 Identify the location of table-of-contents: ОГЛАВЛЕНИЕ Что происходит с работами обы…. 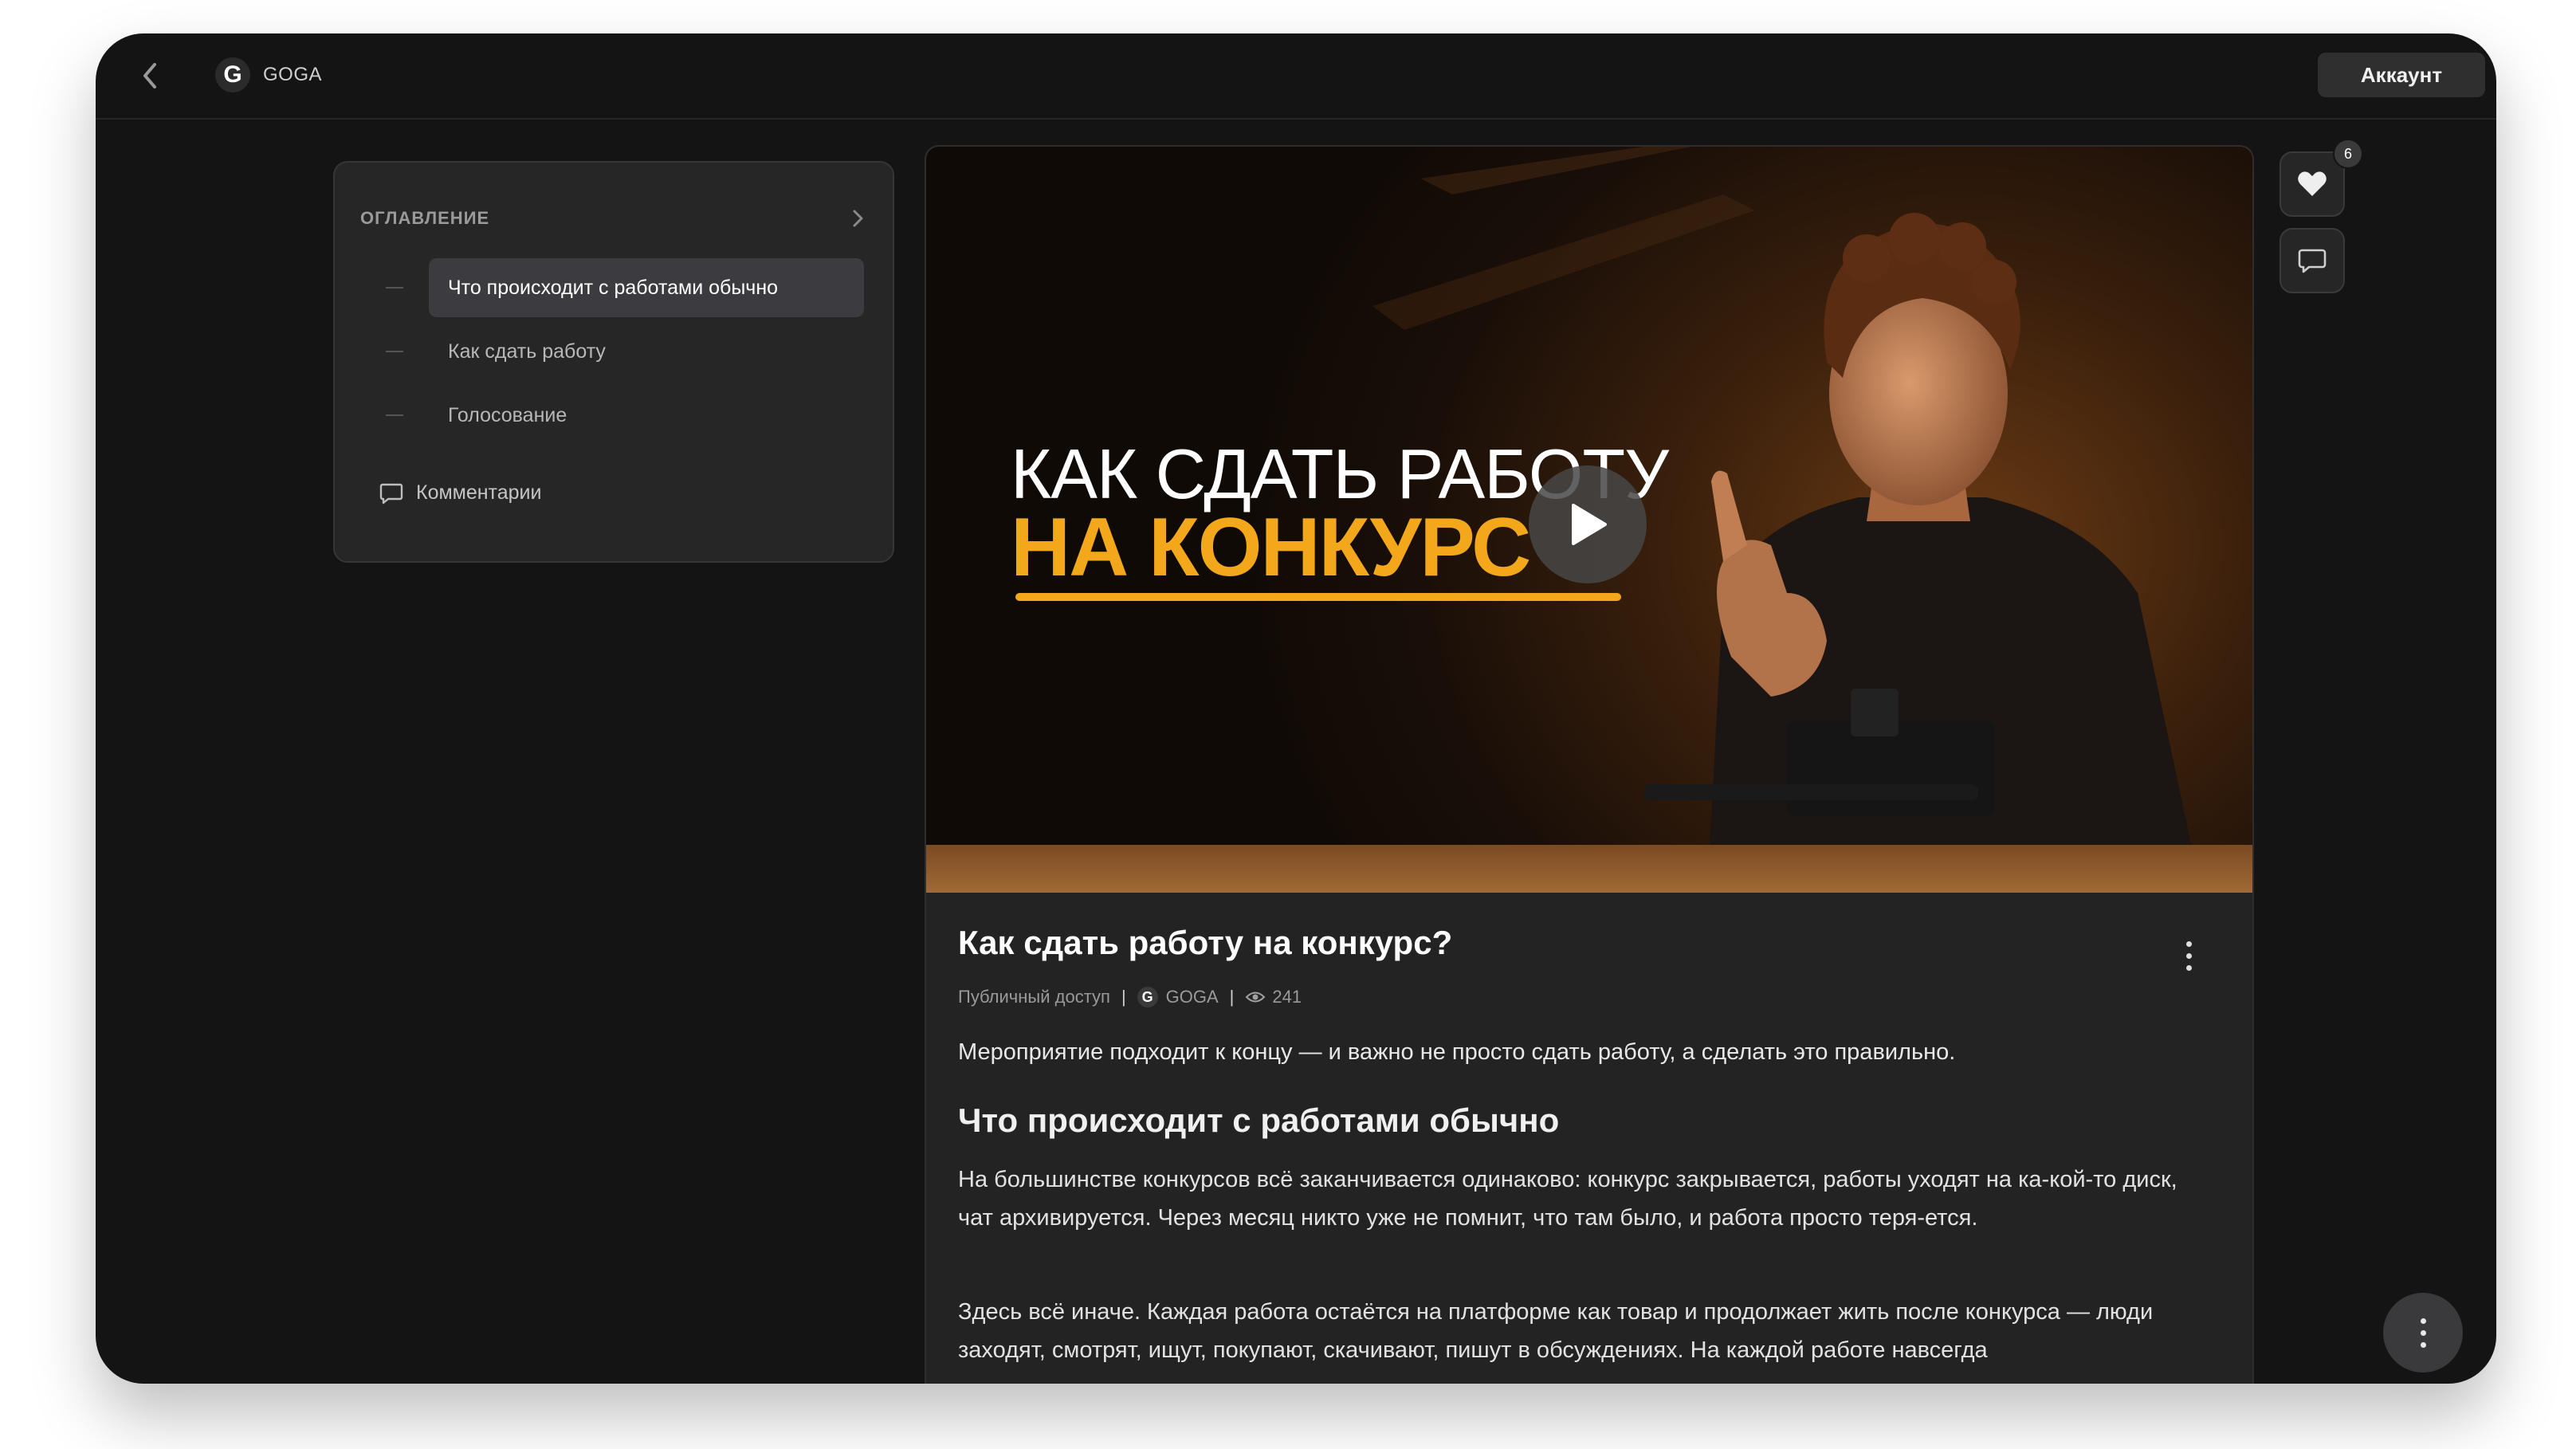
(613, 362).